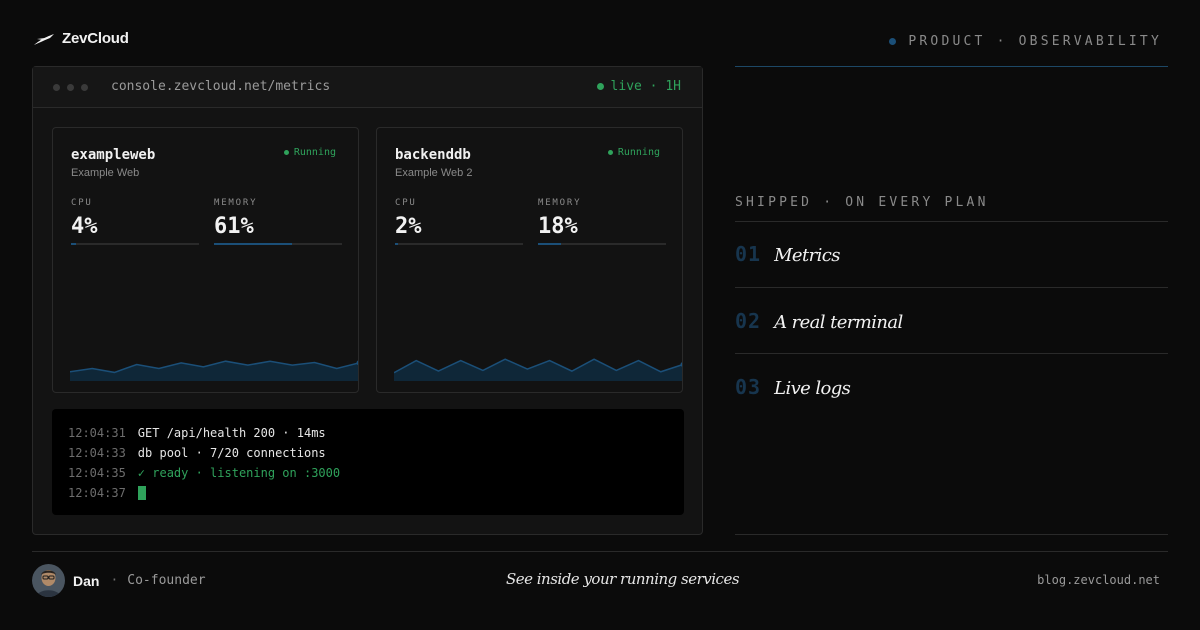  I want to click on console-url: console.zevcloud.net/metrics, so click(220, 86).